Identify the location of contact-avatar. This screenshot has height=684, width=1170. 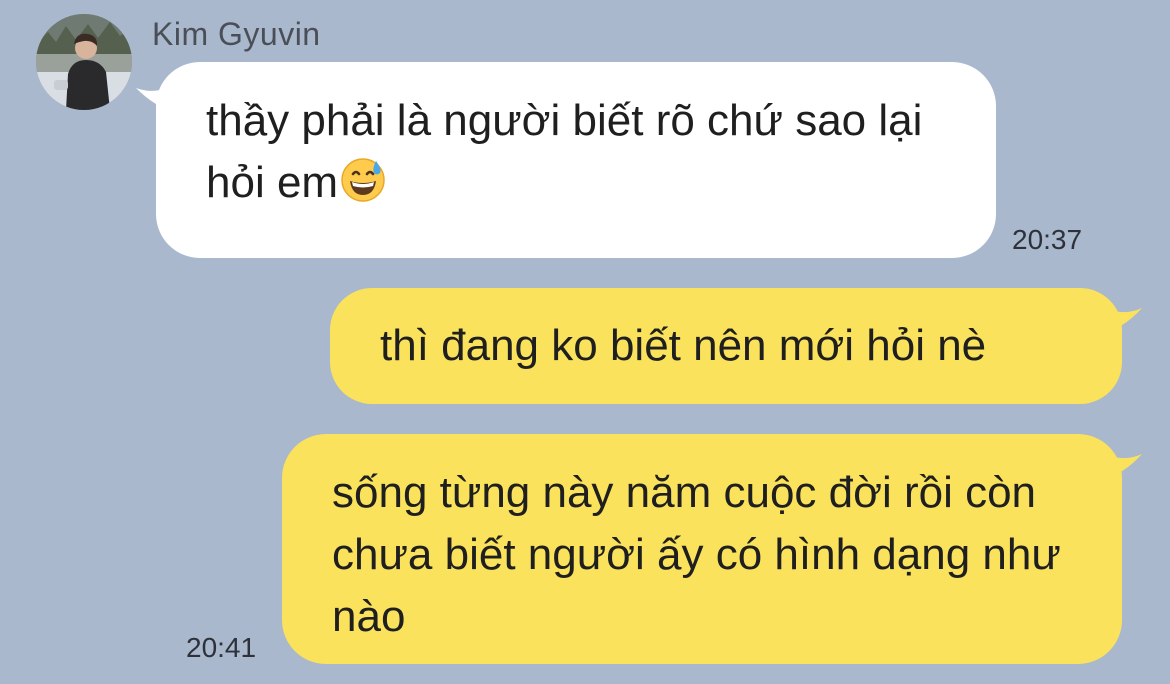
(84, 62).